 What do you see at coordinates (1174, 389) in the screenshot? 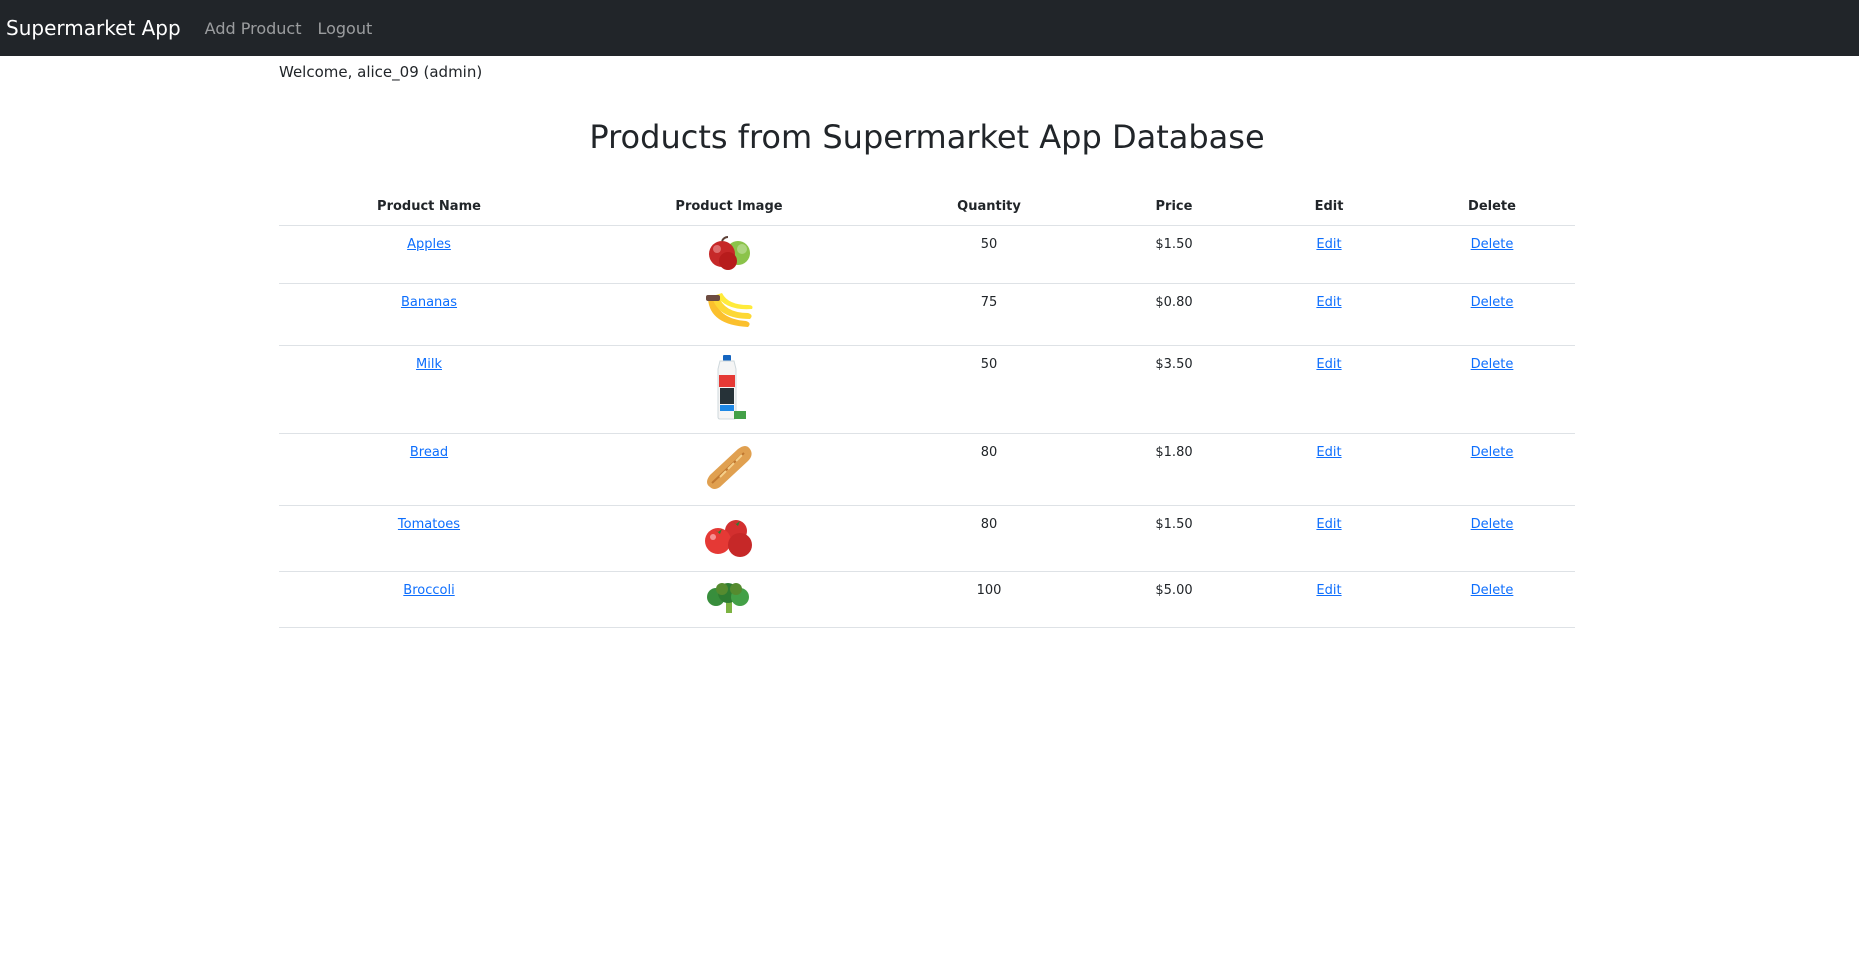
I see `price-cell: $3.50` at bounding box center [1174, 389].